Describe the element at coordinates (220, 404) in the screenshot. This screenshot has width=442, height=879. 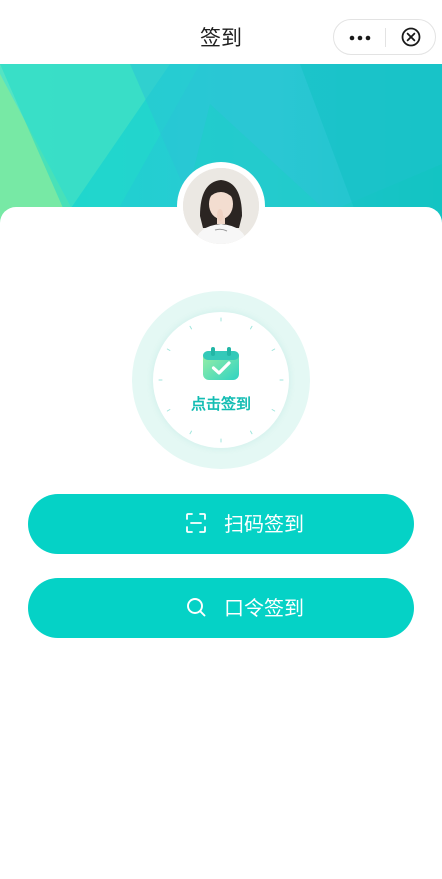
I see `checkin-label: 点击签到` at that location.